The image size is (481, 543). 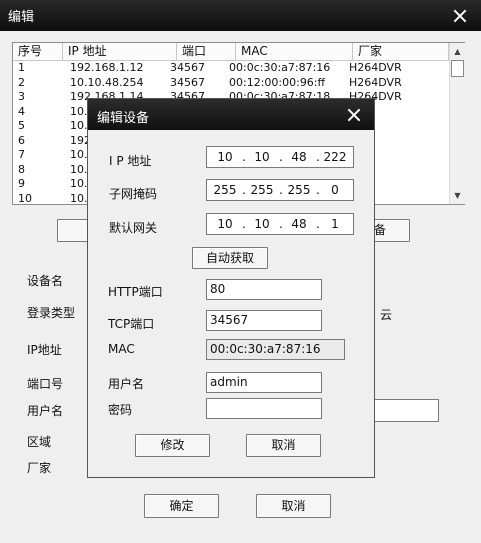 I want to click on column-header-no: 序号, so click(x=38, y=52).